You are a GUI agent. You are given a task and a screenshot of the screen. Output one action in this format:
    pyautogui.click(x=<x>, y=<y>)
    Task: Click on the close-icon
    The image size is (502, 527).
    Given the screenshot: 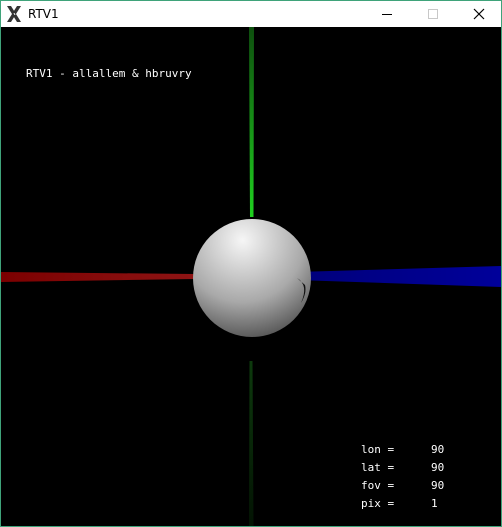 What is the action you would take?
    pyautogui.click(x=479, y=14)
    